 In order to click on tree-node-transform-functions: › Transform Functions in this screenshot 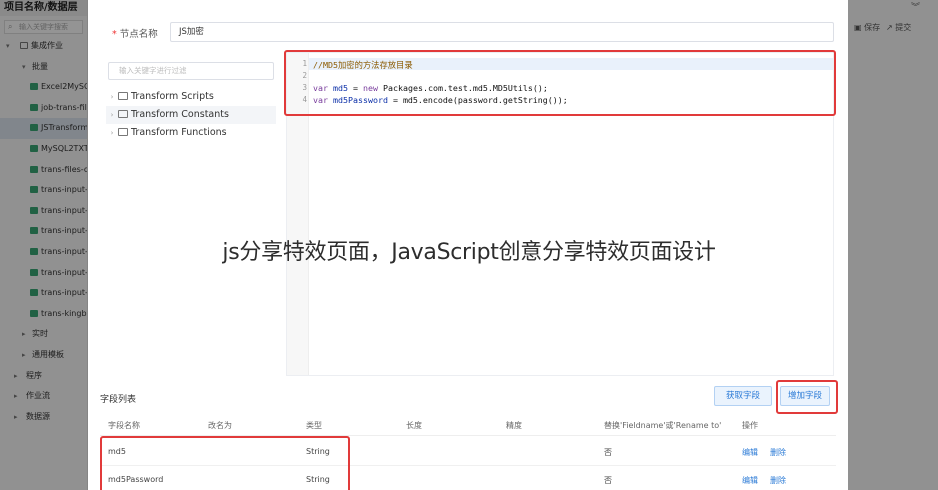, I will do `click(166, 133)`.